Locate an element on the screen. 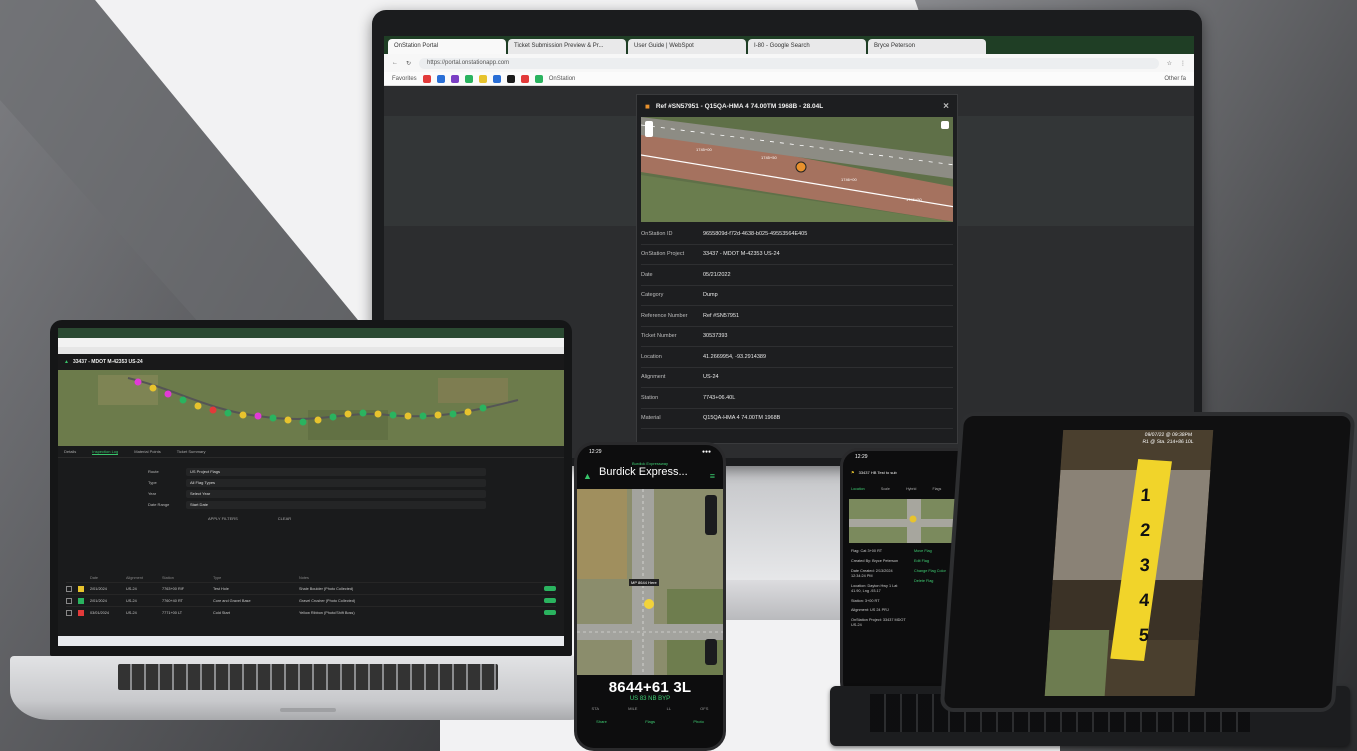  share-button: Share is located at coordinates (601, 721).